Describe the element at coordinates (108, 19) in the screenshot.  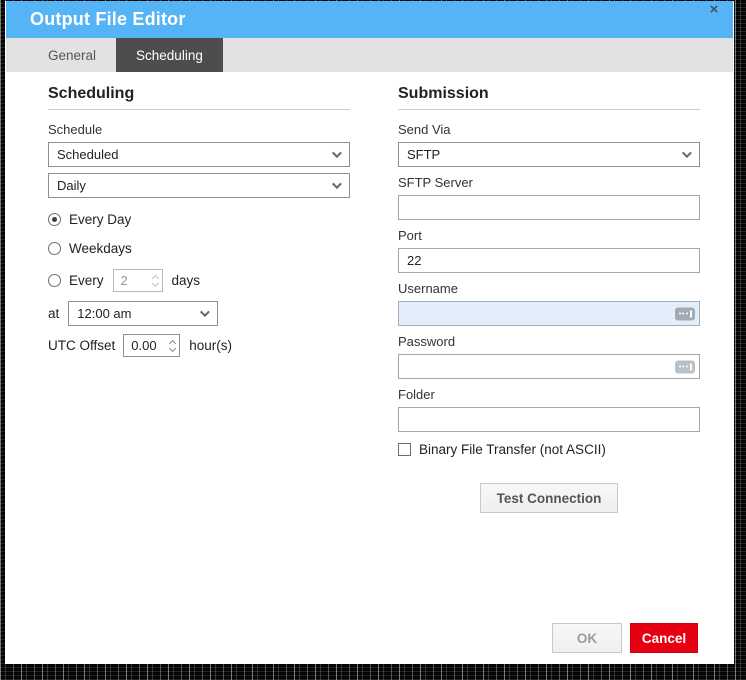
I see `dialog-title: Output File Editor` at that location.